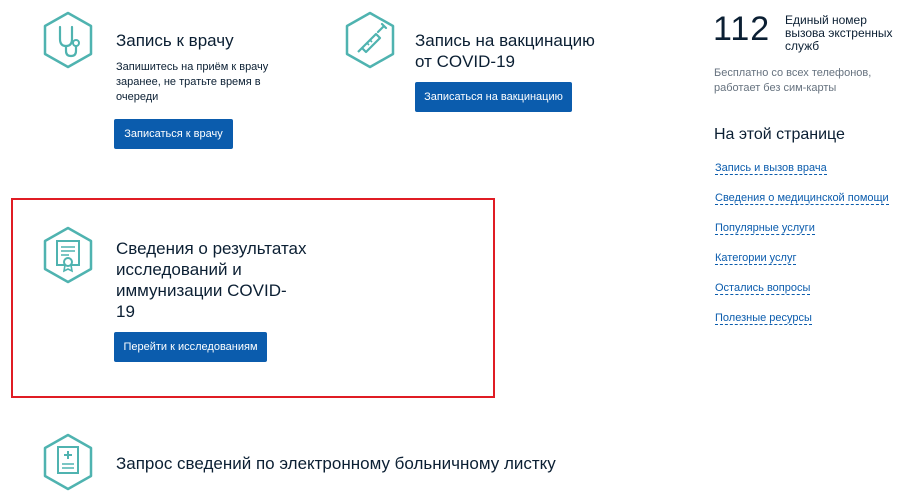 Image resolution: width=915 pixels, height=492 pixels. Describe the element at coordinates (68, 40) in the screenshot. I see `stethoscope-icon` at that location.